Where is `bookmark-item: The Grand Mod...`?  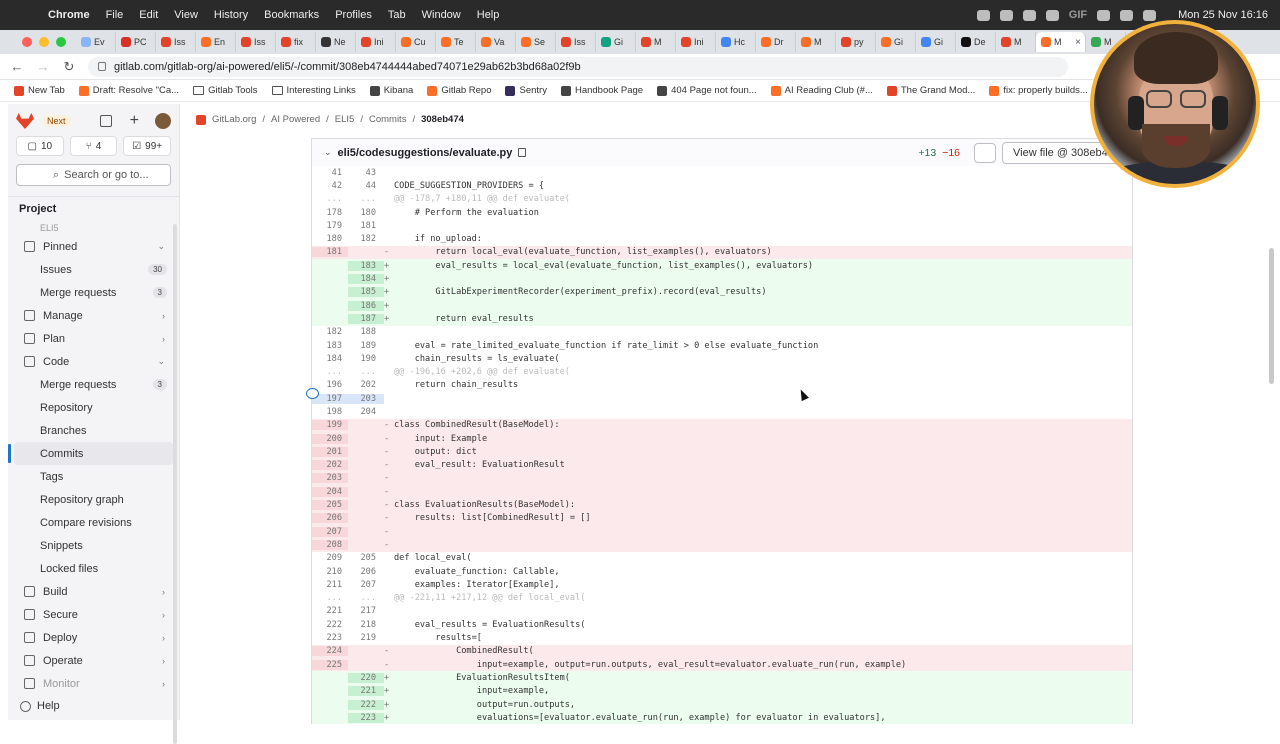
bookmark-item: The Grand Mod... is located at coordinates (930, 90).